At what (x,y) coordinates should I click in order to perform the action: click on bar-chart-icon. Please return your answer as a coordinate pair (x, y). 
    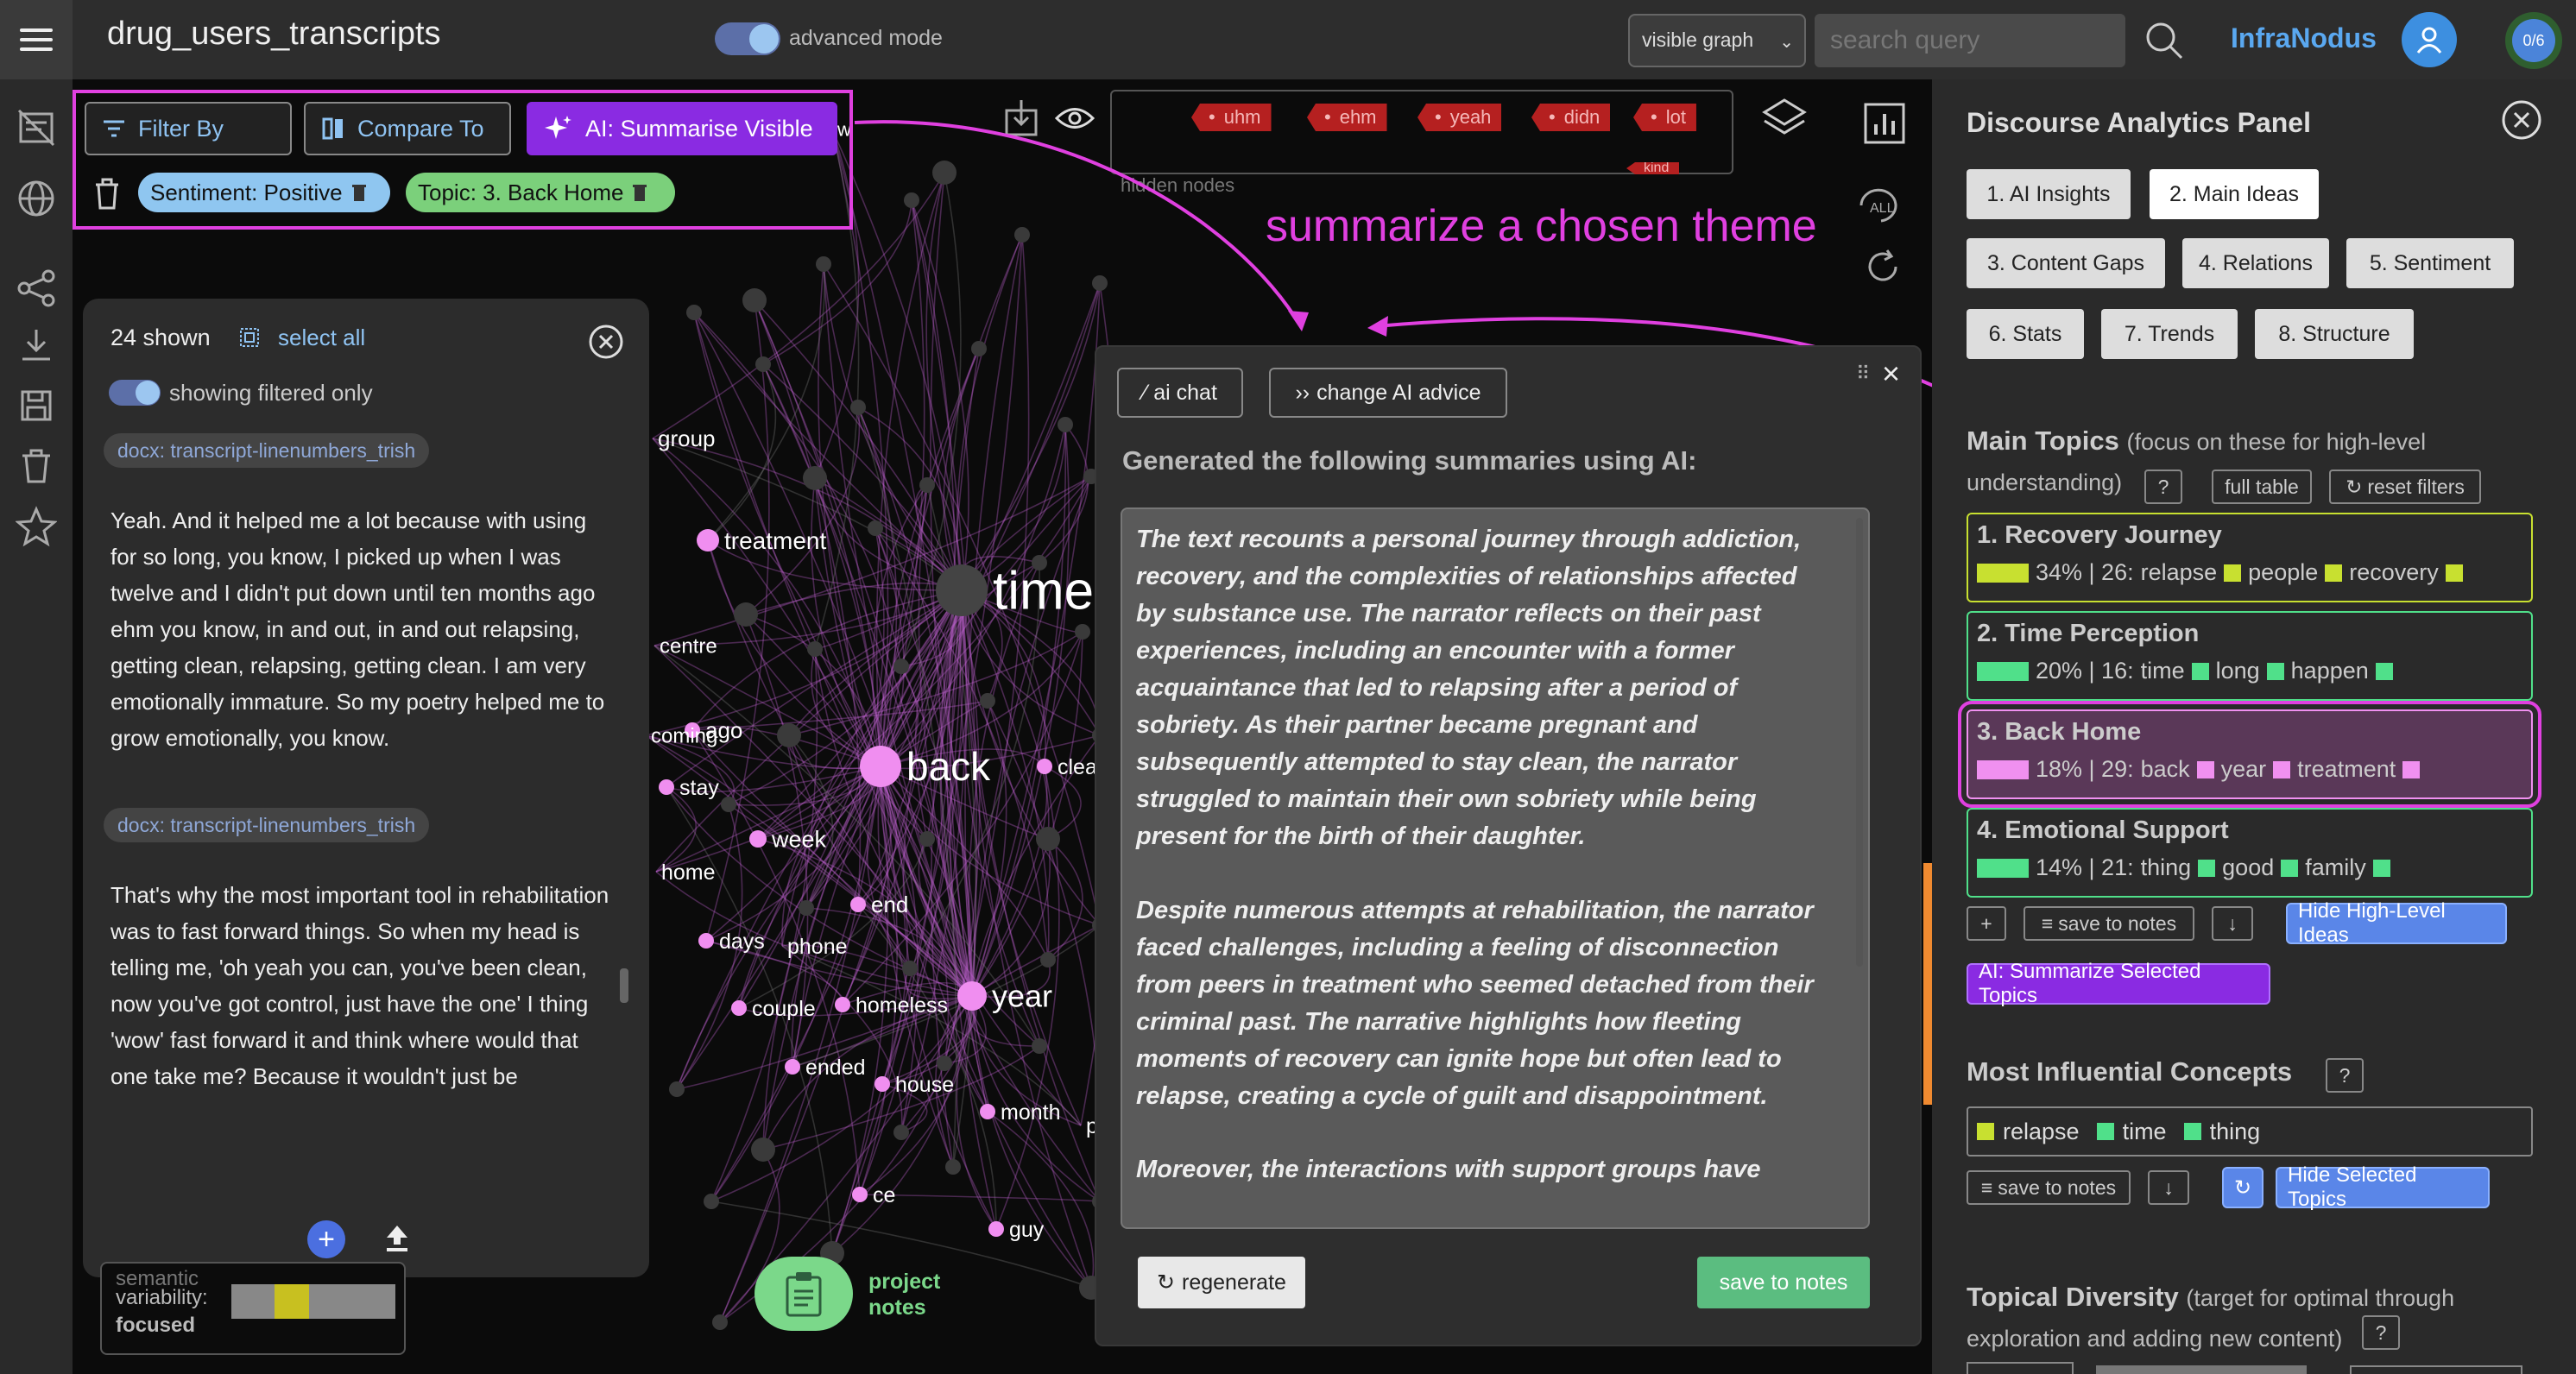
    Looking at the image, I should click on (1884, 123).